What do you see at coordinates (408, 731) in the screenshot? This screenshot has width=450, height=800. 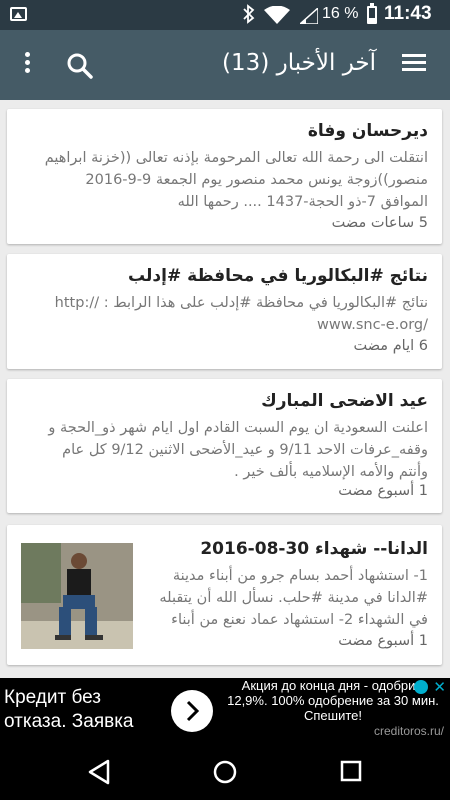 I see `ad-domain: creditoros.ru/` at bounding box center [408, 731].